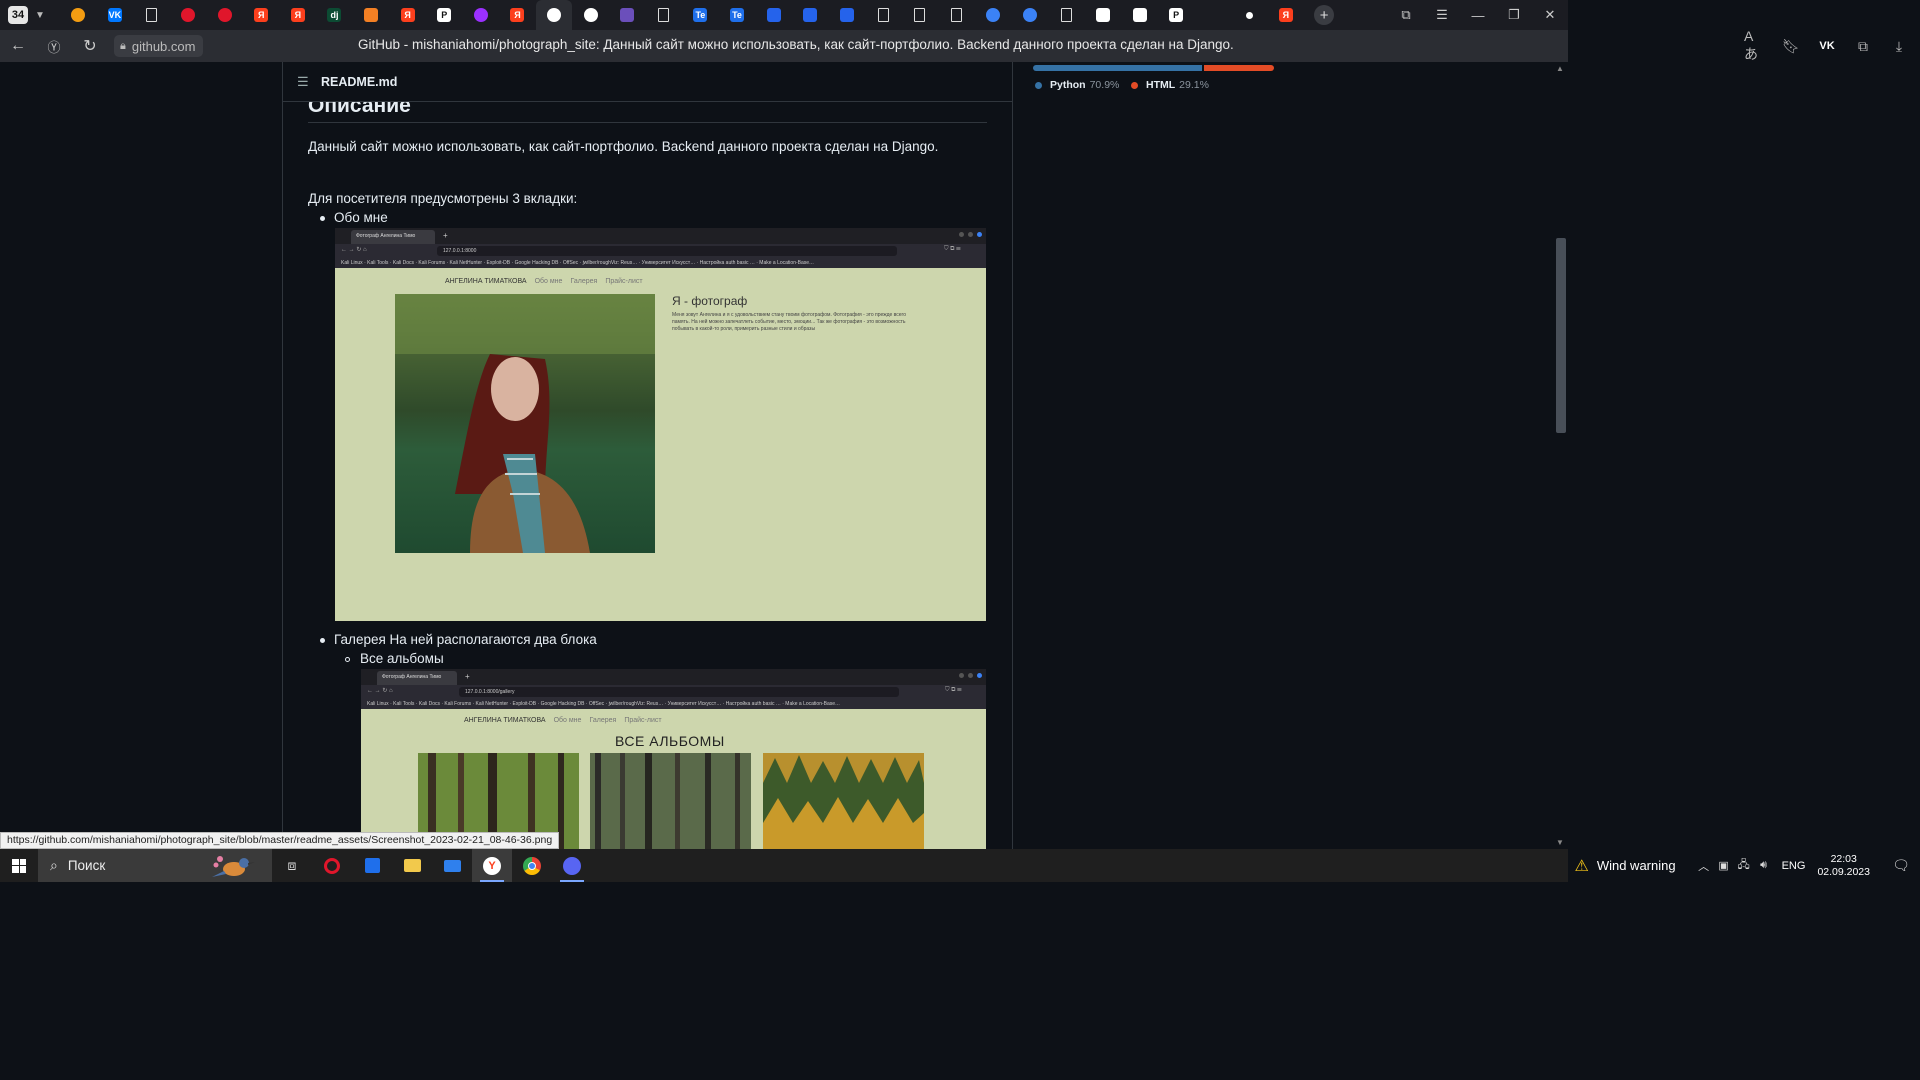  Describe the element at coordinates (952, 249) in the screenshot. I see `toolbar-icons: ⛉ ⧉ ☰` at that location.